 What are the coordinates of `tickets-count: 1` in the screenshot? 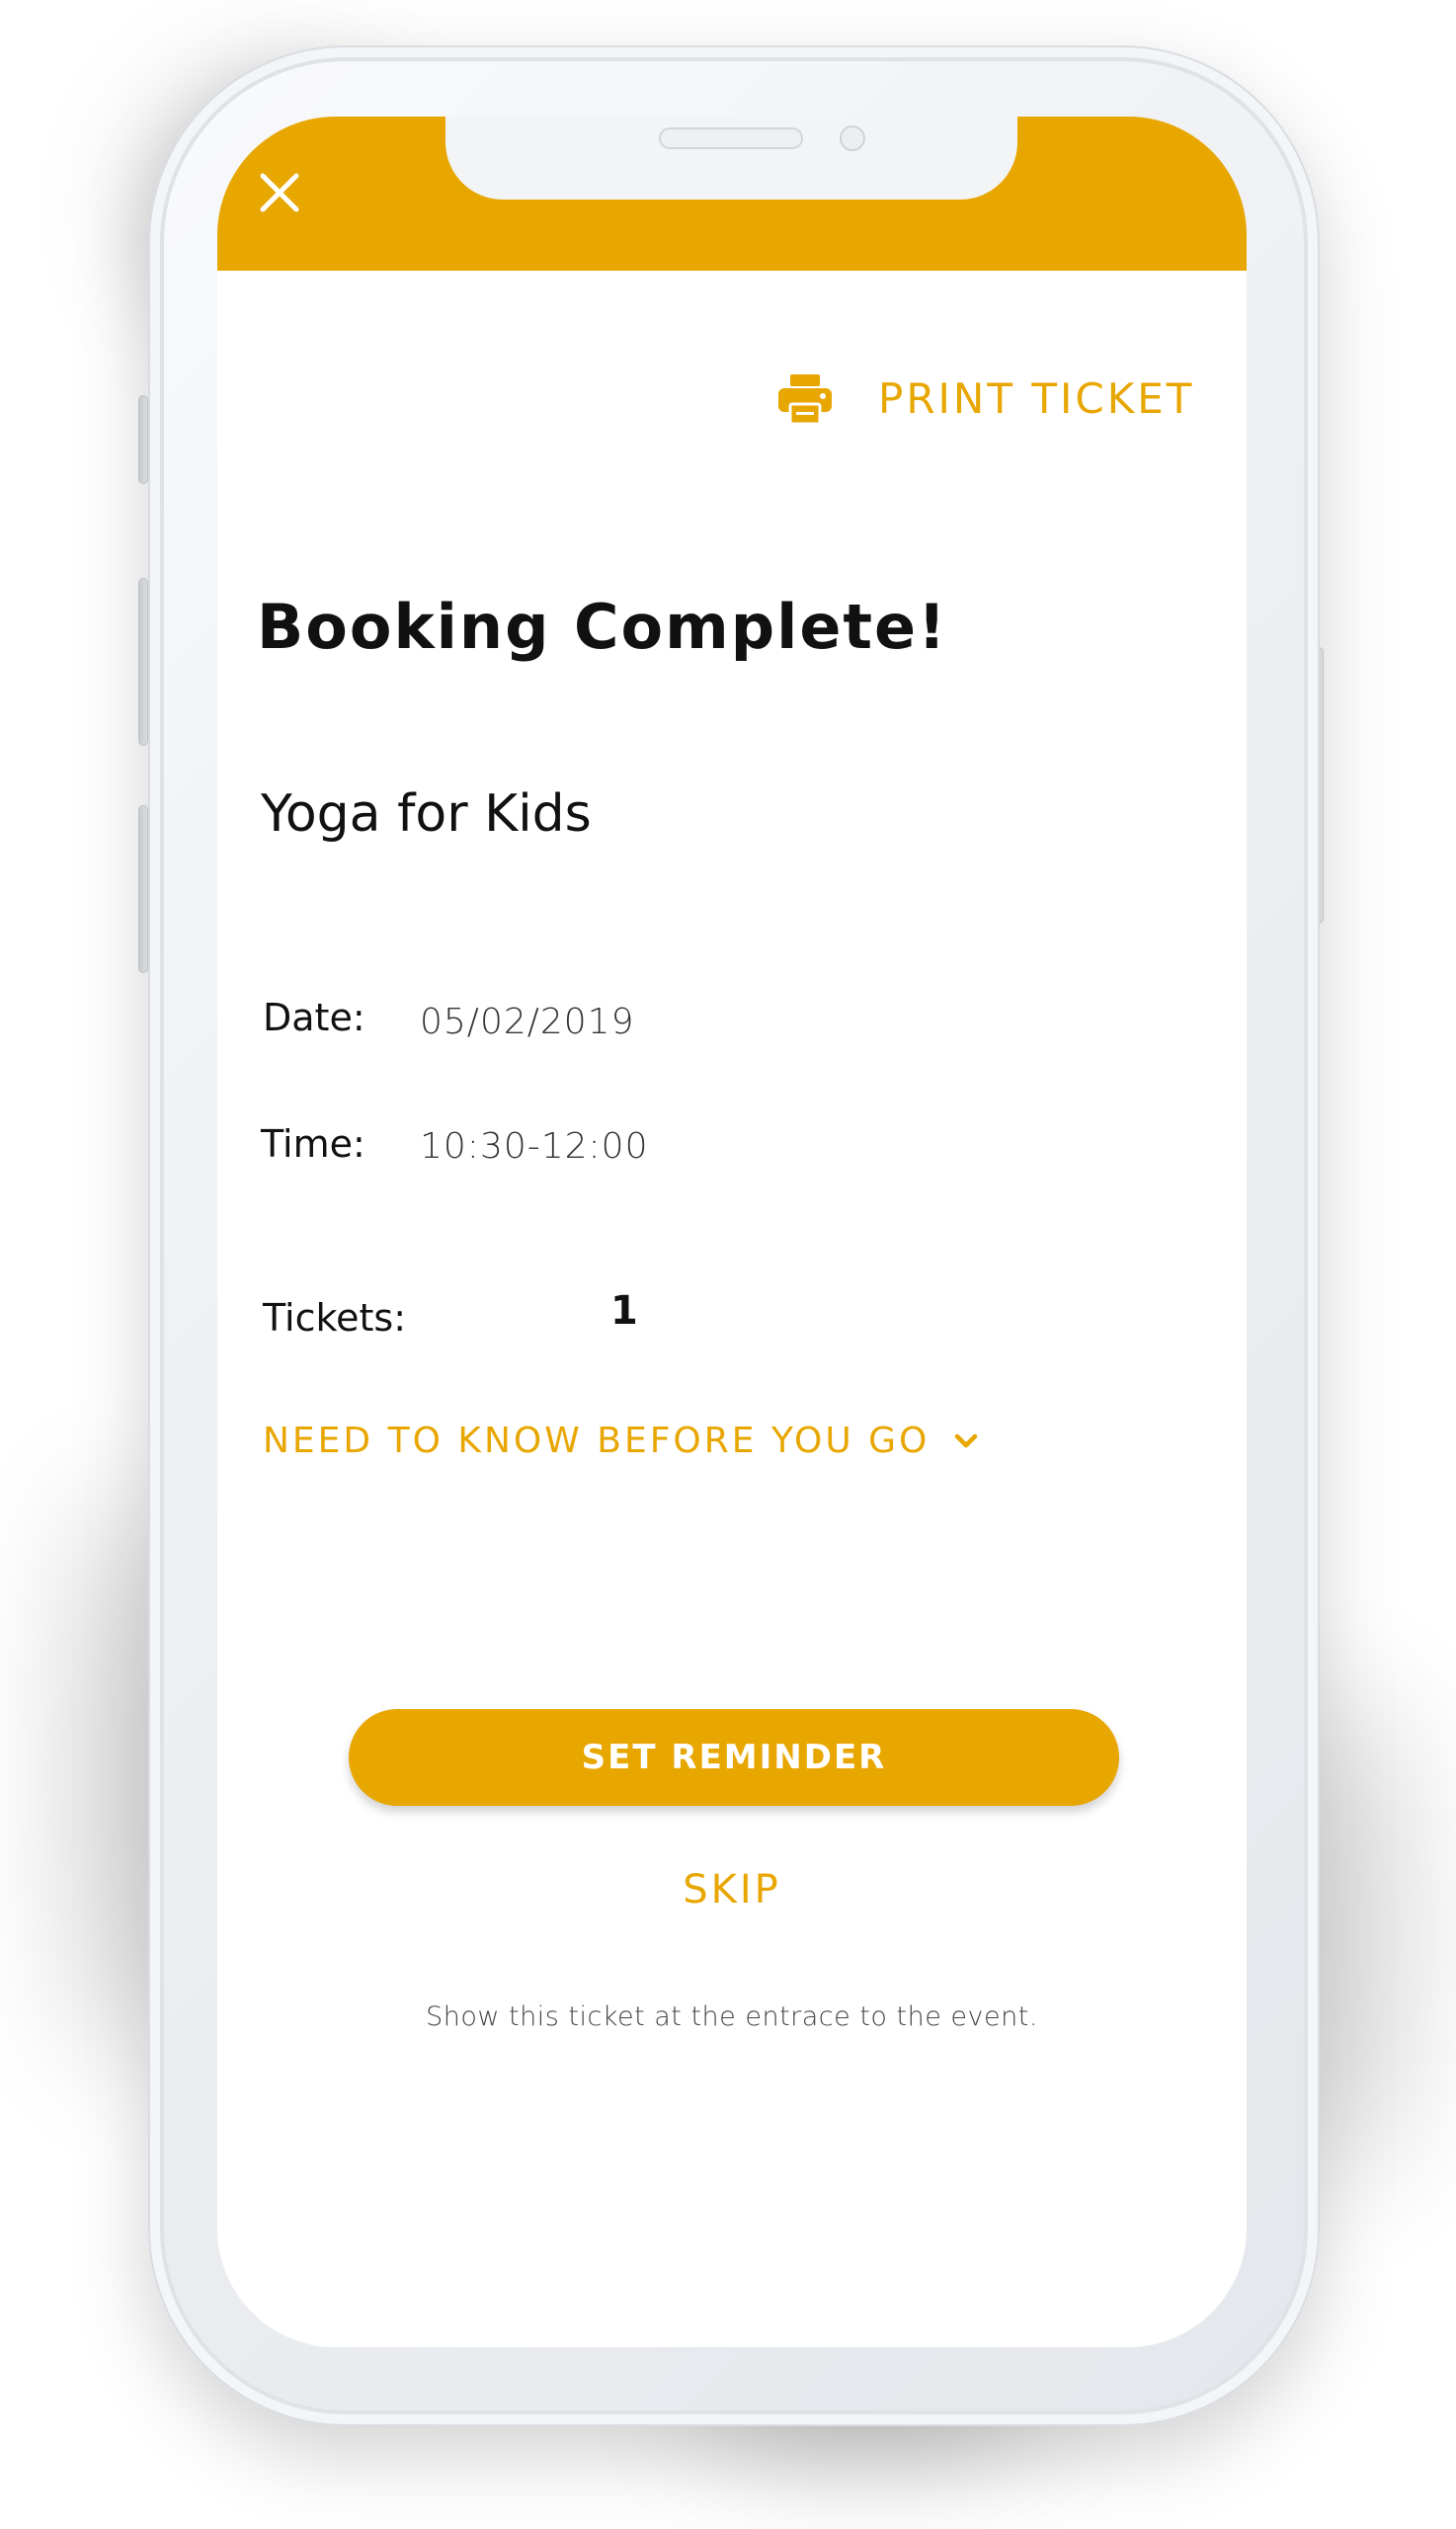 It's located at (624, 1311).